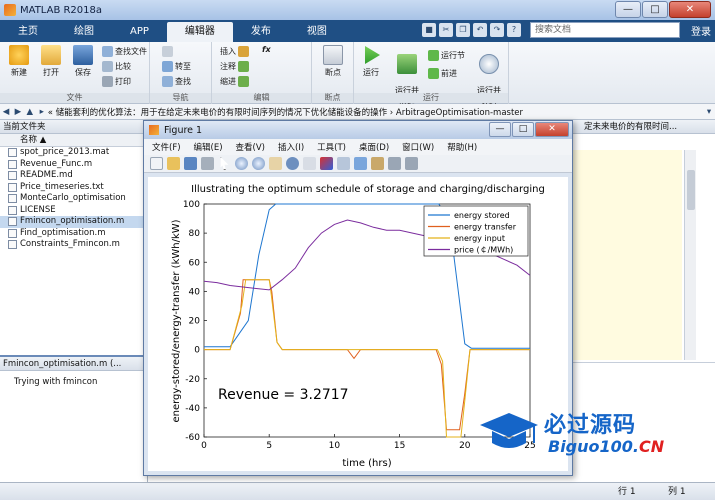 This screenshot has width=715, height=500. What do you see at coordinates (139, 32) in the screenshot?
I see `tab-apps: APP` at bounding box center [139, 32].